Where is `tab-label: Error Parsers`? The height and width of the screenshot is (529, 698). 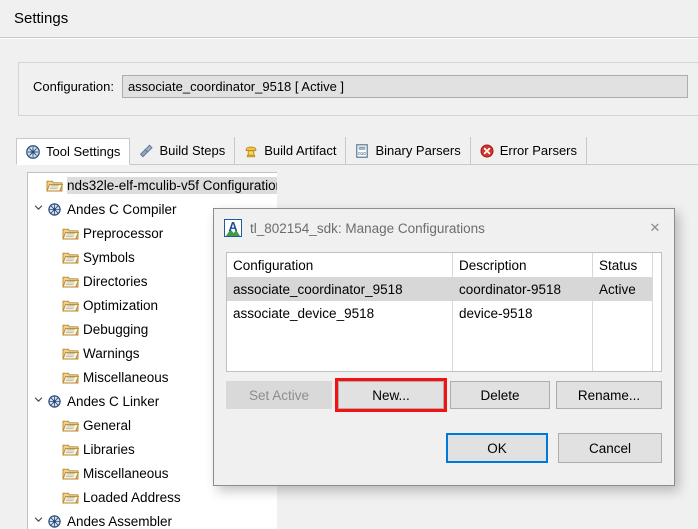
tab-label: Error Parsers is located at coordinates (538, 150).